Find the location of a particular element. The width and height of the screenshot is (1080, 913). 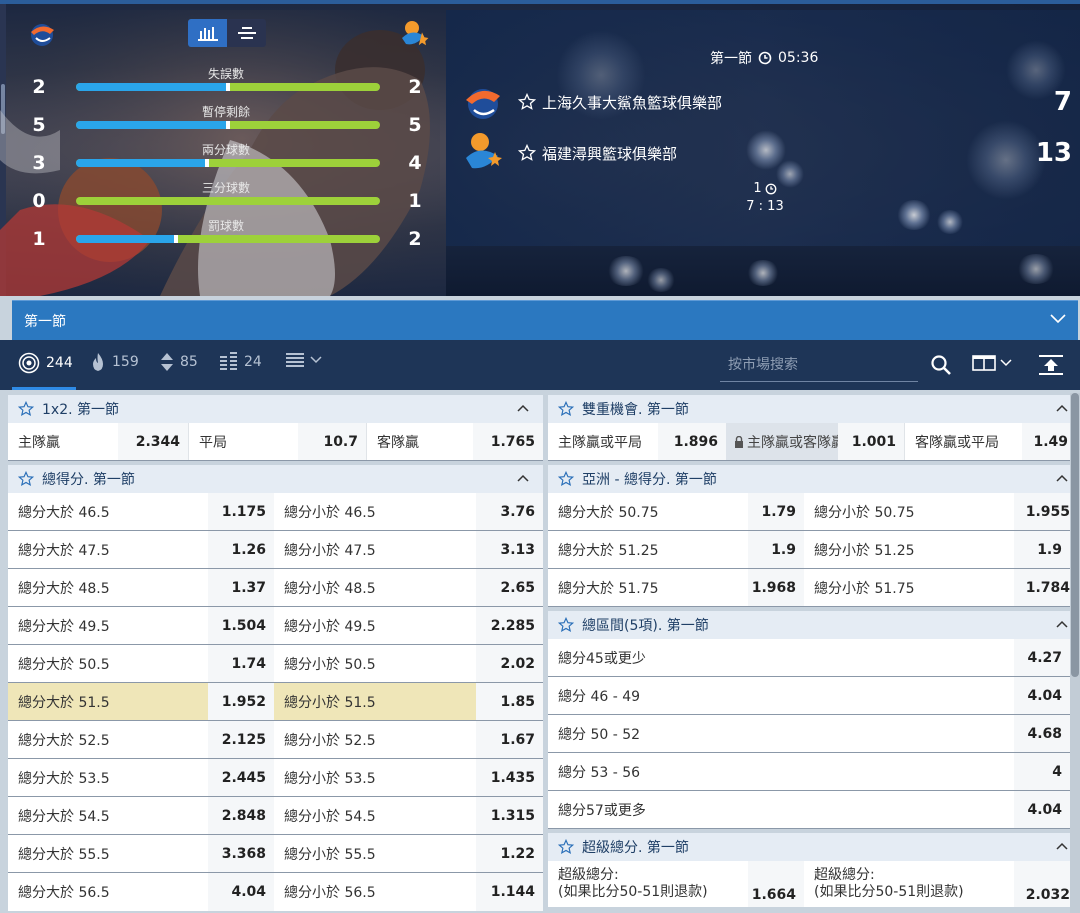

under-odds: 1.435 is located at coordinates (509, 777).